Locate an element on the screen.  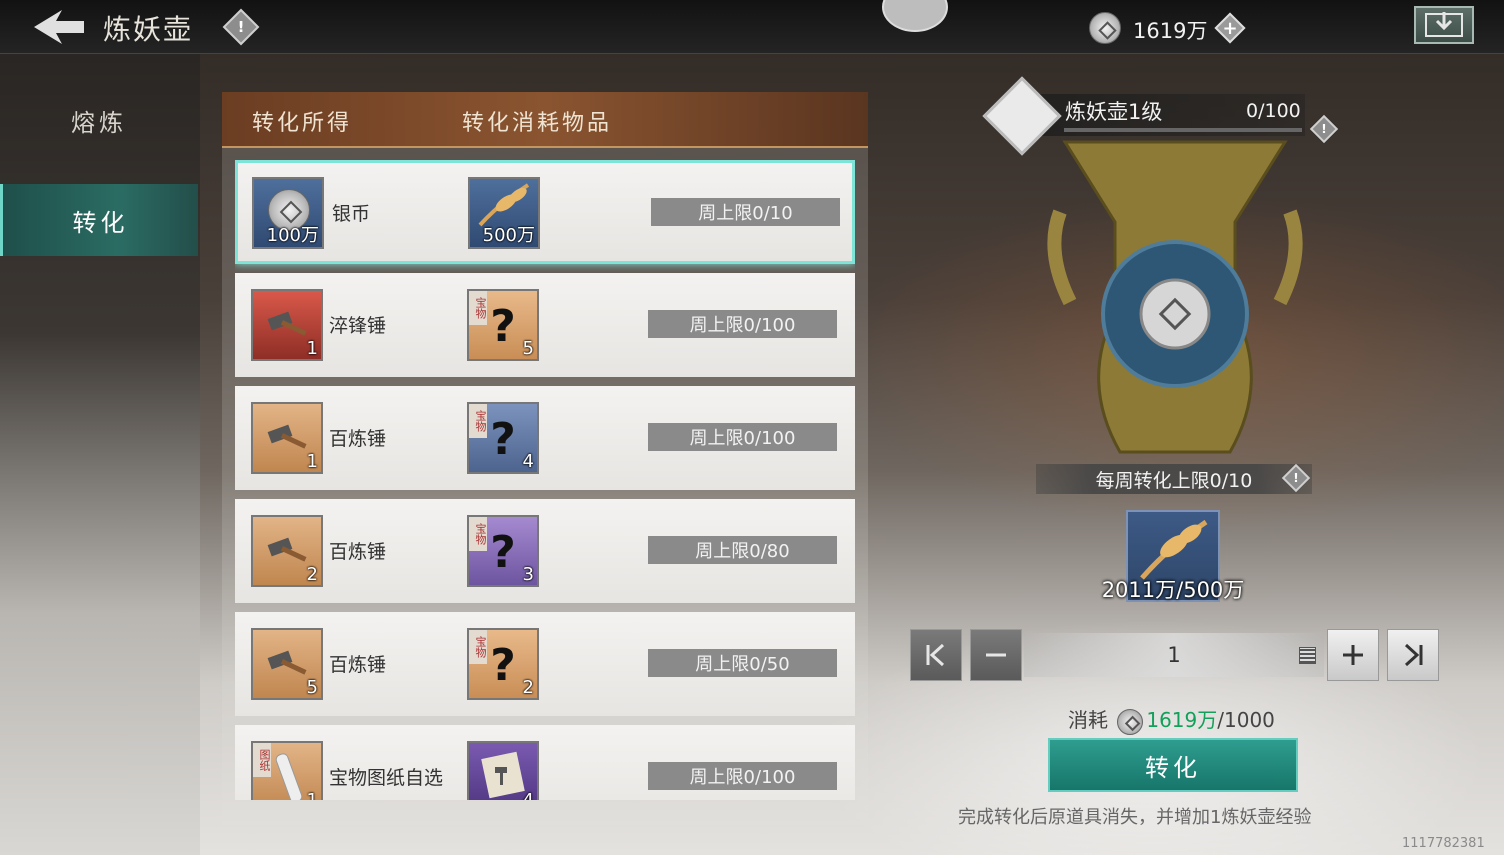
question-icon: ? 宝物 4 is located at coordinates (503, 438).